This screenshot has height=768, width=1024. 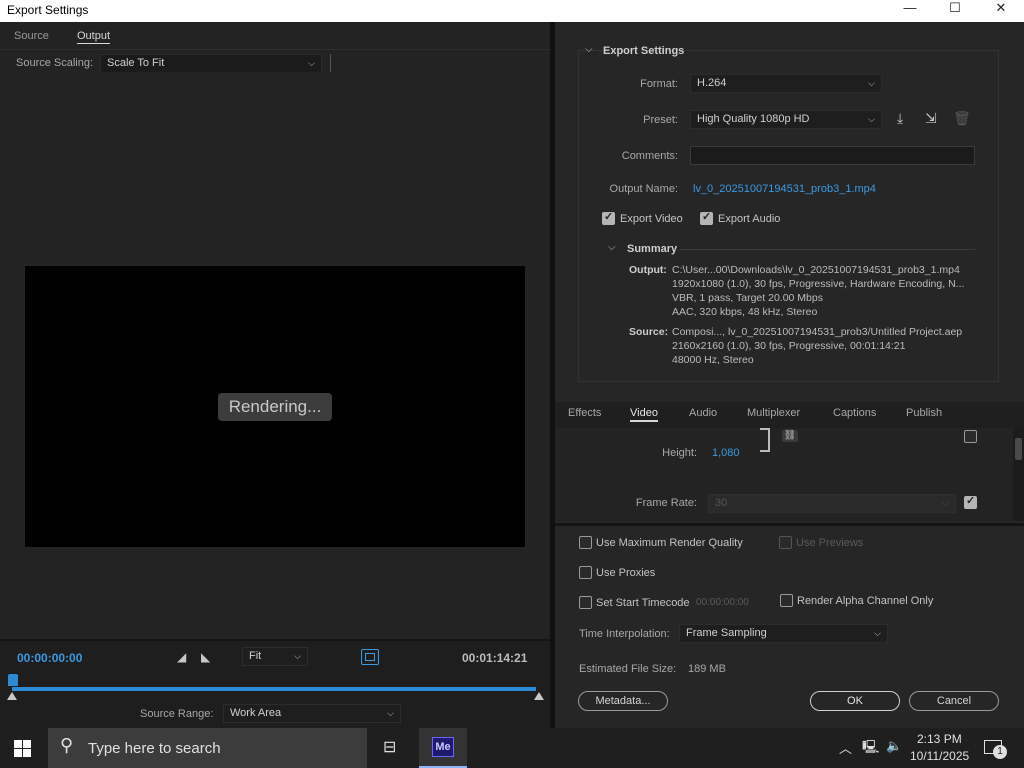 I want to click on tab-audio: Audio, so click(x=703, y=413).